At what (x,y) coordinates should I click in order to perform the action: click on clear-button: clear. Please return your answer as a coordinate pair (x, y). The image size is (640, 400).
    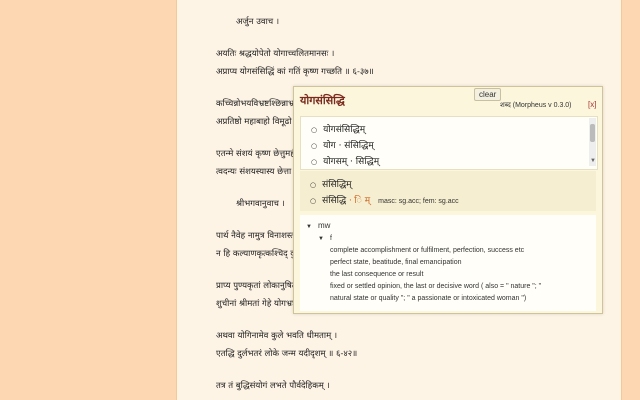
    Looking at the image, I should click on (488, 94).